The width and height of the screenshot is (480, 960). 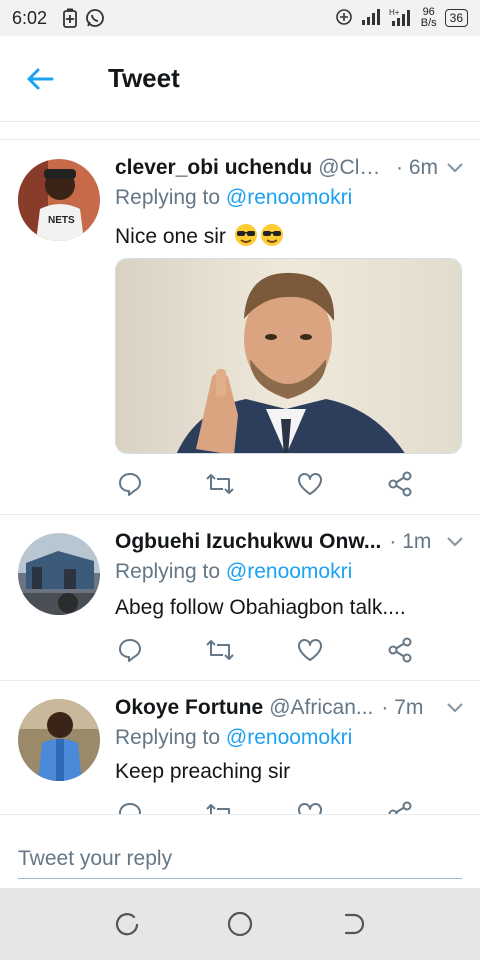 I want to click on back-nav-button, so click(x=353, y=924).